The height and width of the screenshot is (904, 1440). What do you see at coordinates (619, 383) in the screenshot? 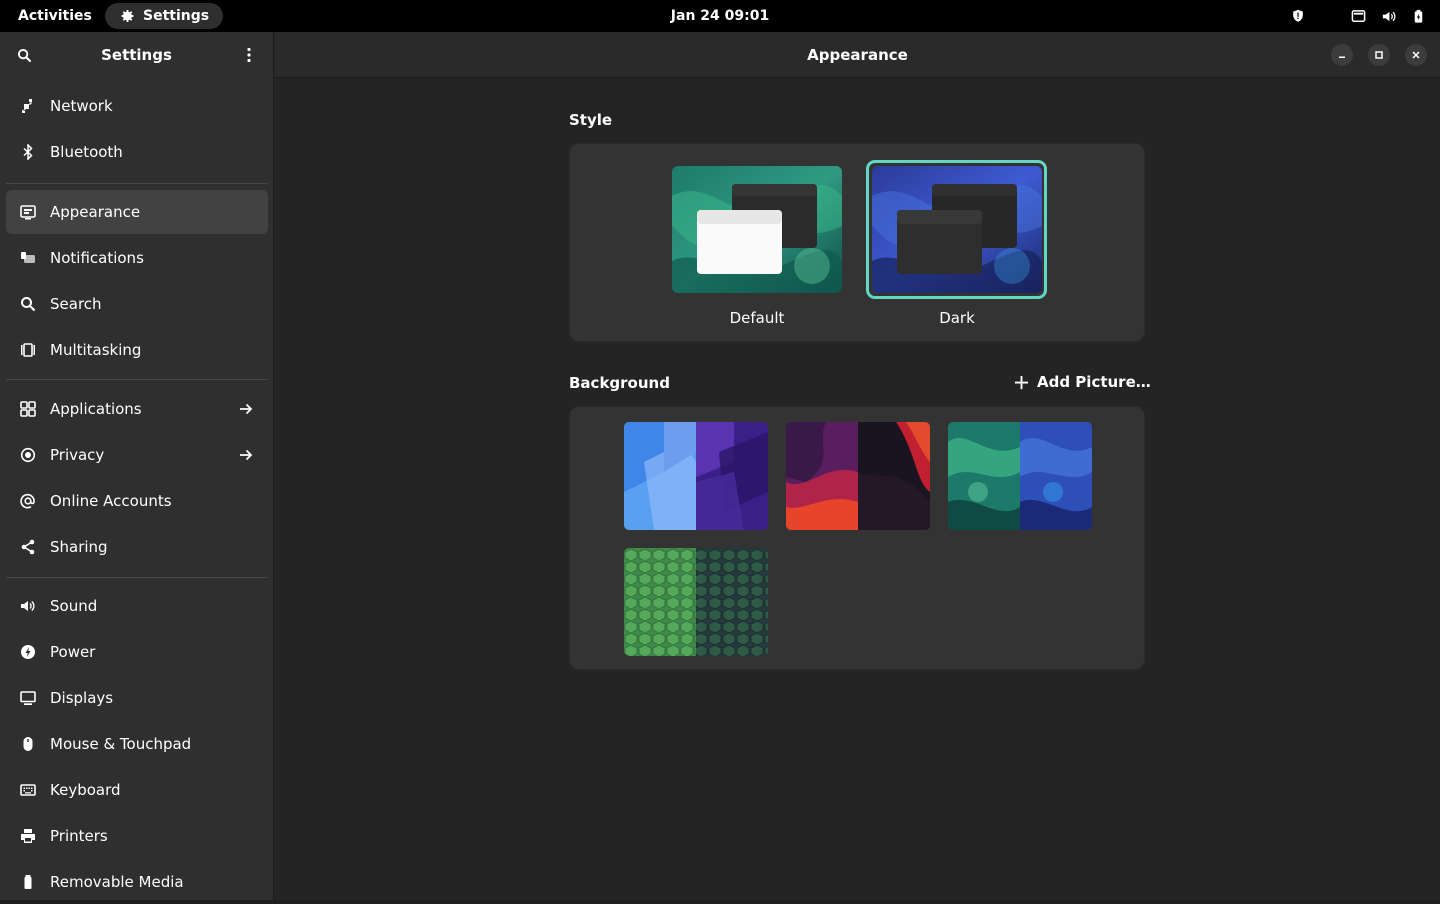
I see `background-heading: Background` at bounding box center [619, 383].